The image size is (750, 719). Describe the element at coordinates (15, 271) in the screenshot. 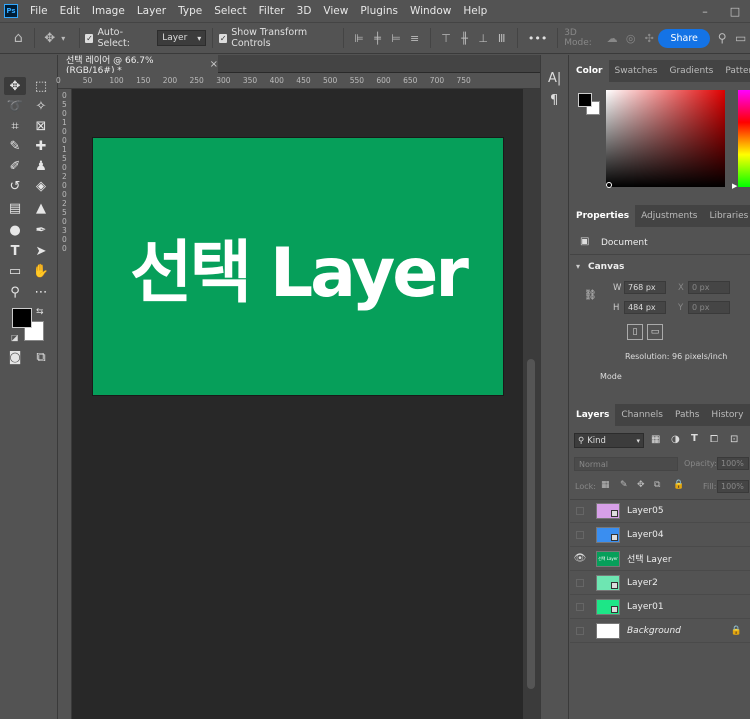

I see `rectangle-tool-icon: ▭` at that location.